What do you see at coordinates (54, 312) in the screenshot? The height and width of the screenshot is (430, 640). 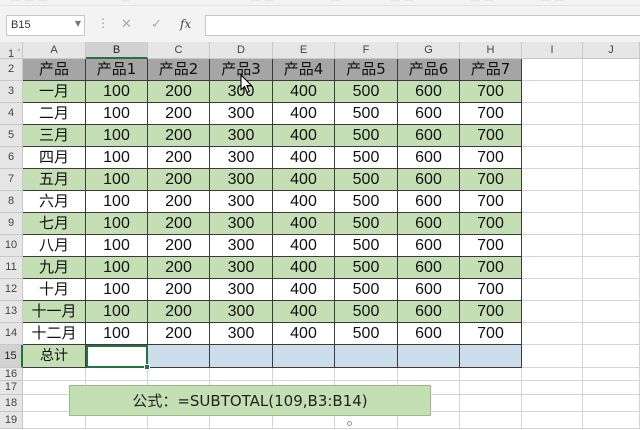 I see `month-label-cell: 十一月` at bounding box center [54, 312].